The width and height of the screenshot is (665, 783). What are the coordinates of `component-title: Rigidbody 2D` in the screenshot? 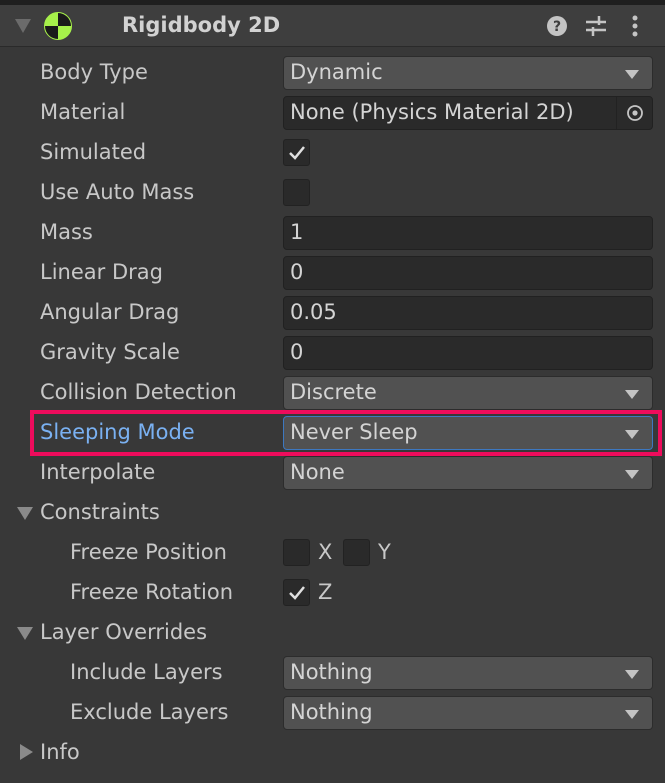 It's located at (201, 25).